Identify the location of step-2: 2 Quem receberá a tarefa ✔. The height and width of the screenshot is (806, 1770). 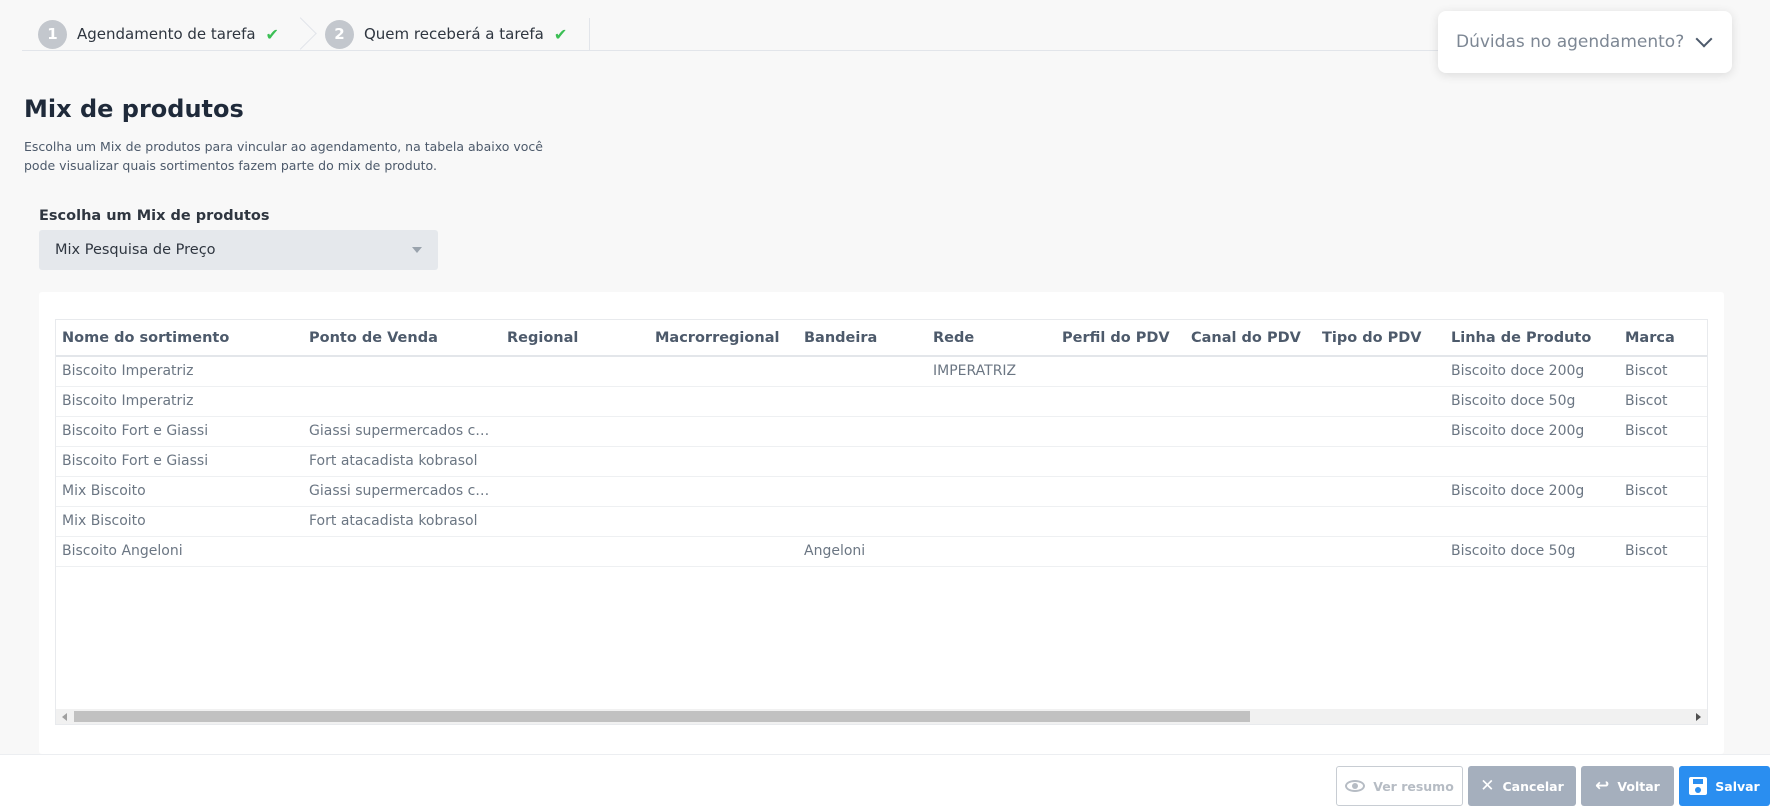
(446, 34).